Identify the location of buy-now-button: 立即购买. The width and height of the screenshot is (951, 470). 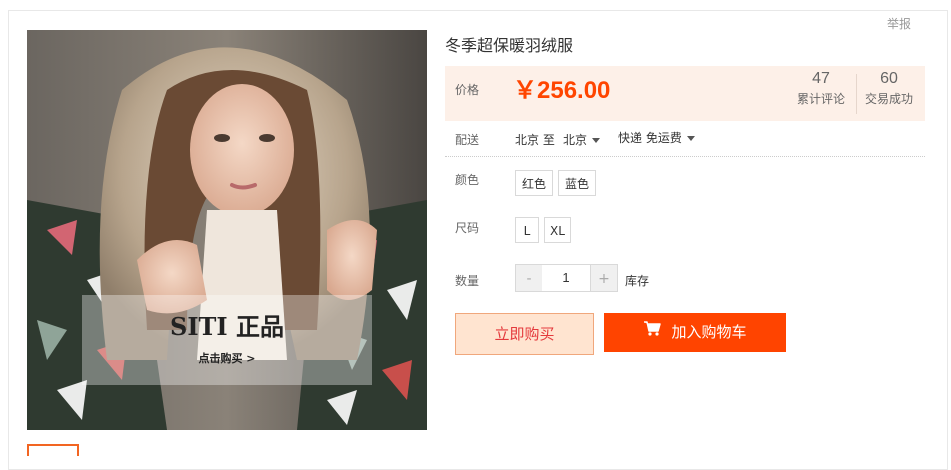
(524, 334).